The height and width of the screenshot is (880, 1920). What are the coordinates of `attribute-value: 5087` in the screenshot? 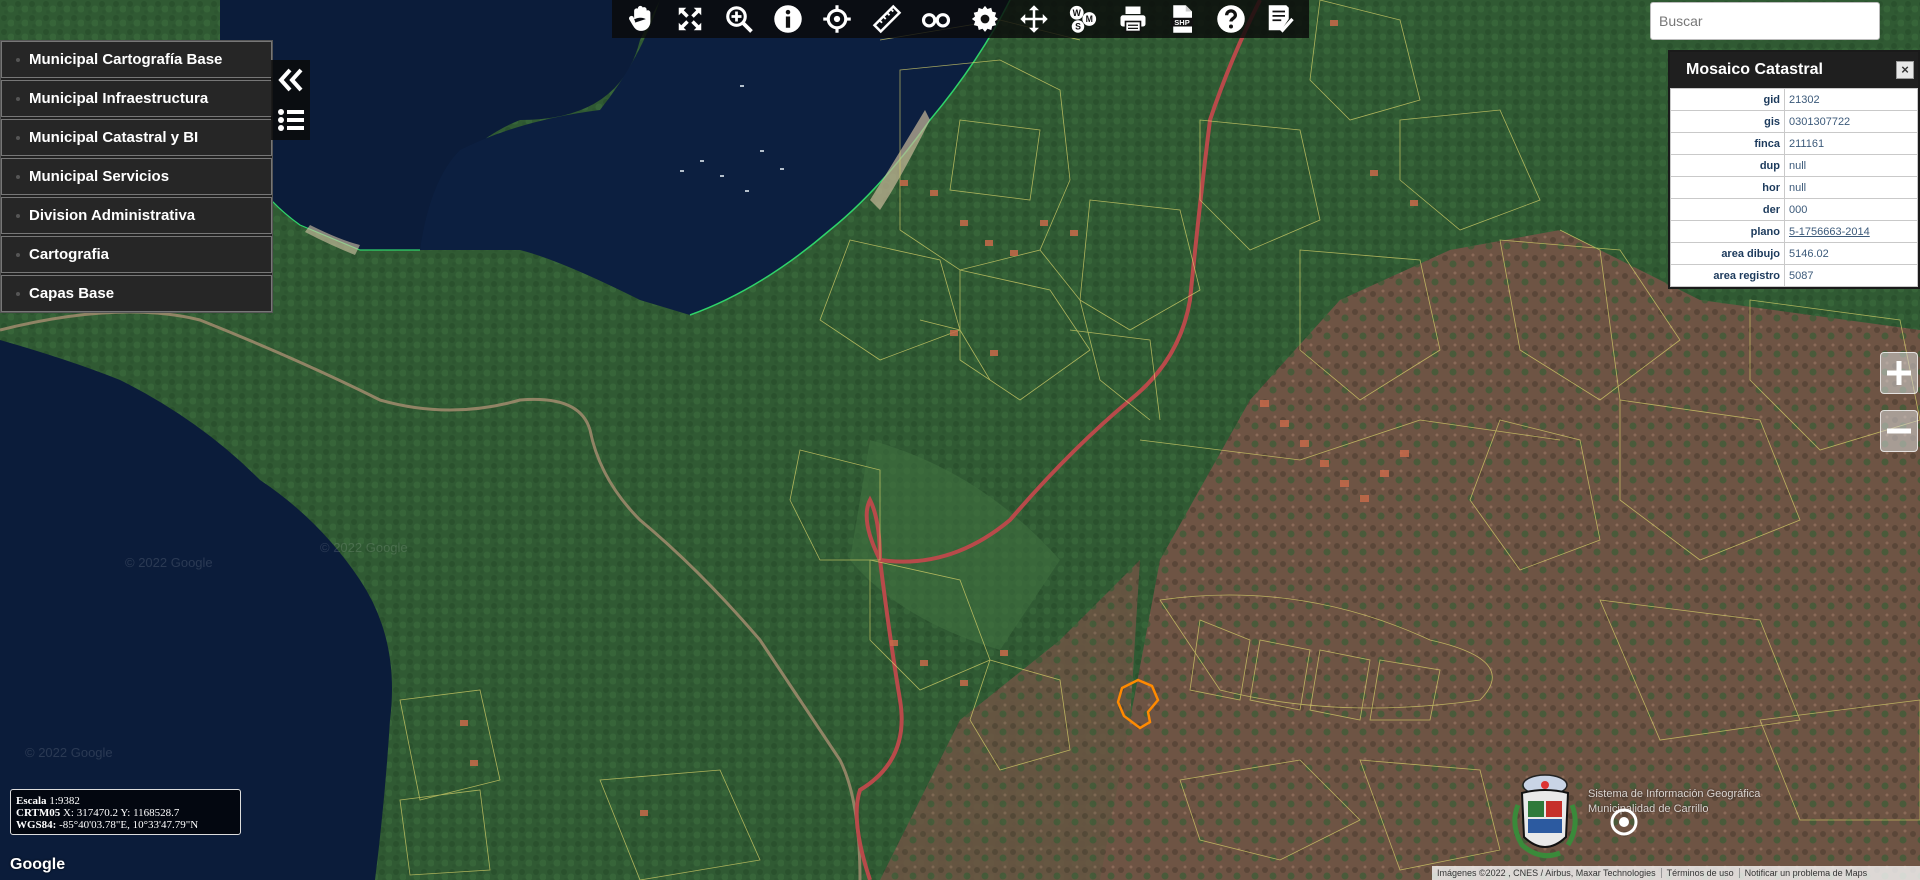 It's located at (1851, 275).